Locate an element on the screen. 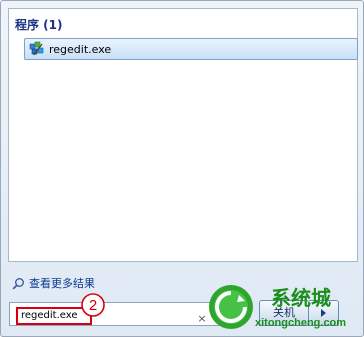 The width and height of the screenshot is (364, 337). watermark-brand-text: 系统城 is located at coordinates (301, 297).